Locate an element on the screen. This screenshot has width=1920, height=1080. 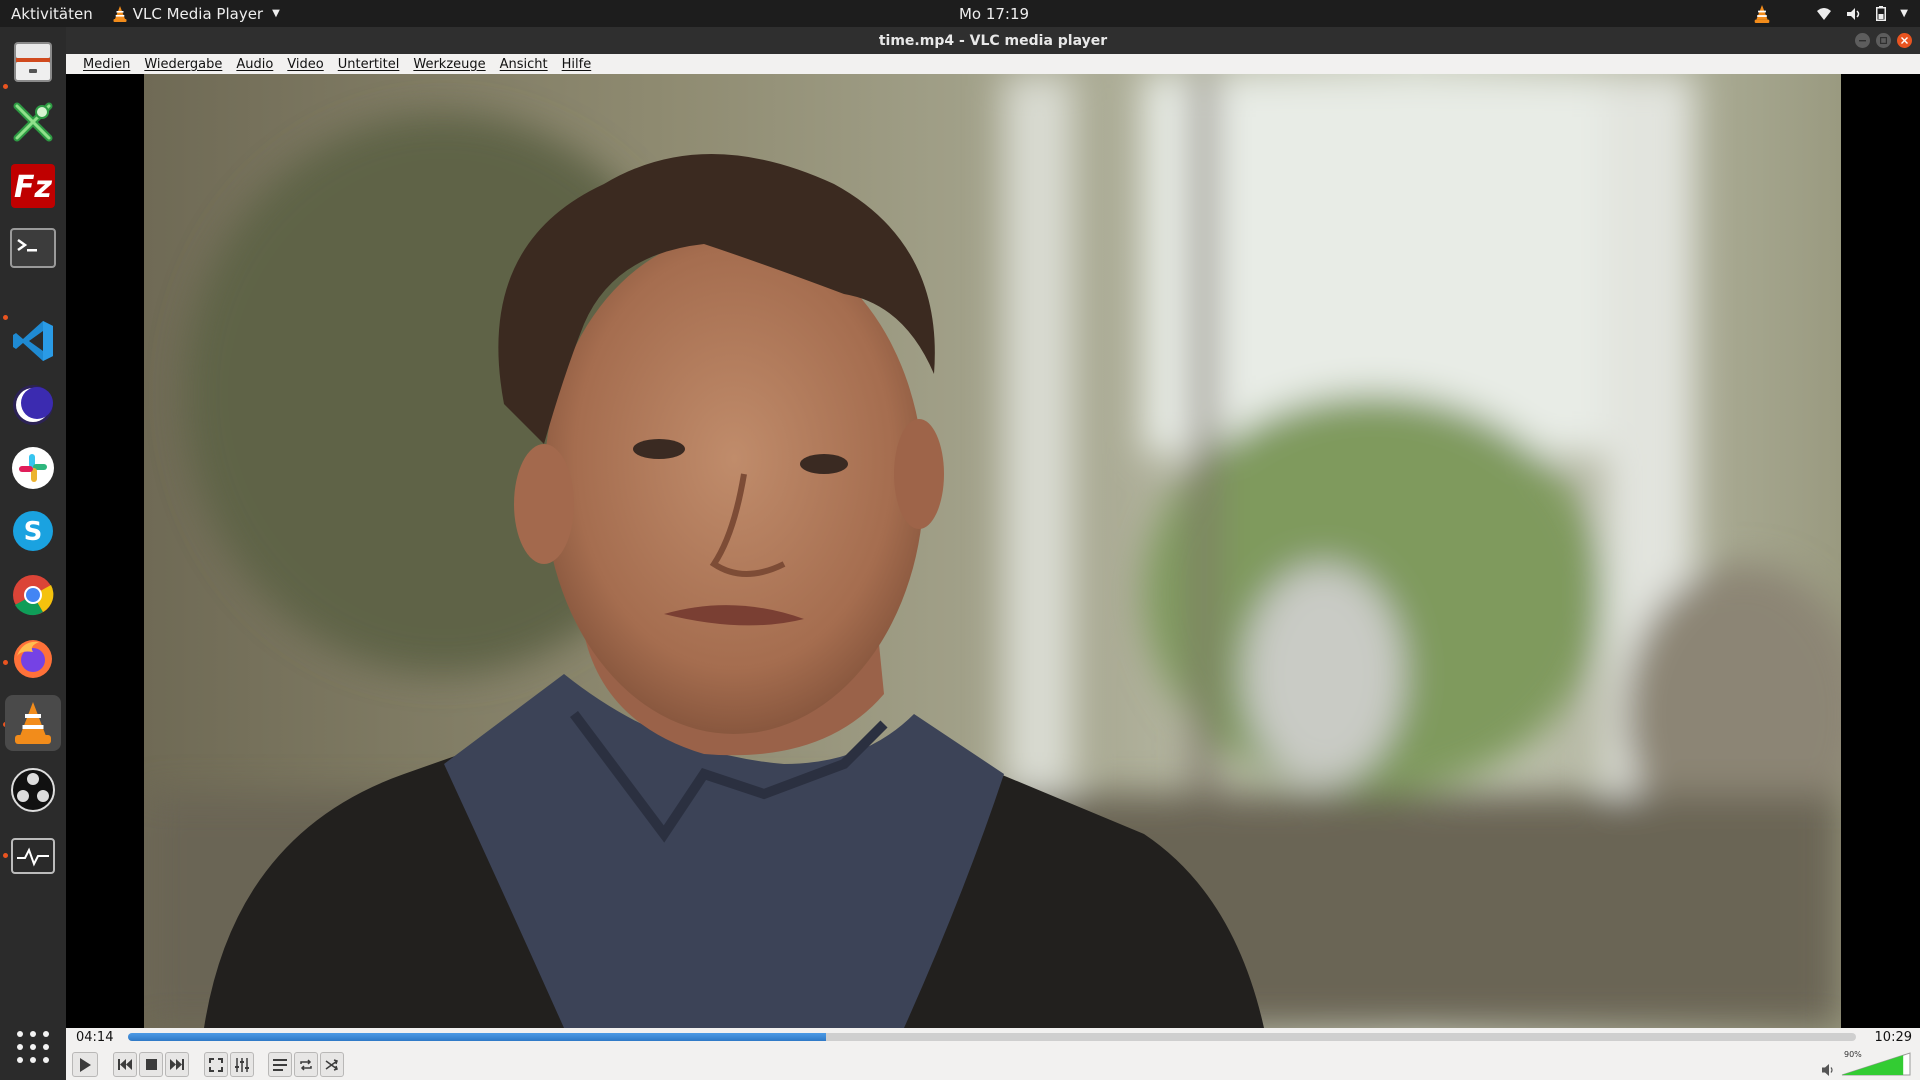
menu-video: Video is located at coordinates (305, 64).